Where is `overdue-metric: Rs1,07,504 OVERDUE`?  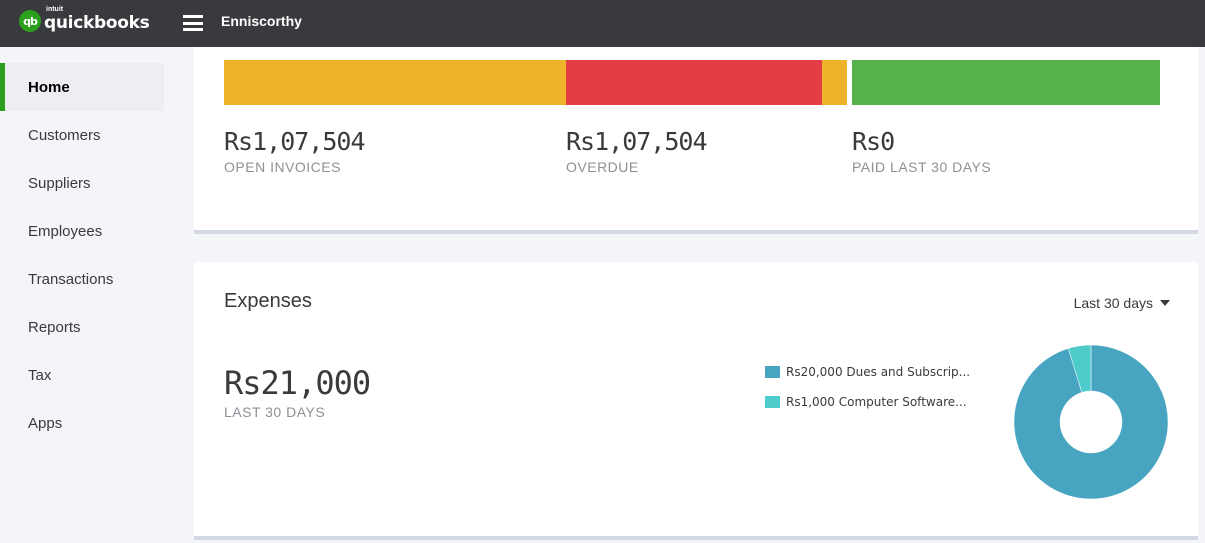
overdue-metric: Rs1,07,504 OVERDUE is located at coordinates (637, 151).